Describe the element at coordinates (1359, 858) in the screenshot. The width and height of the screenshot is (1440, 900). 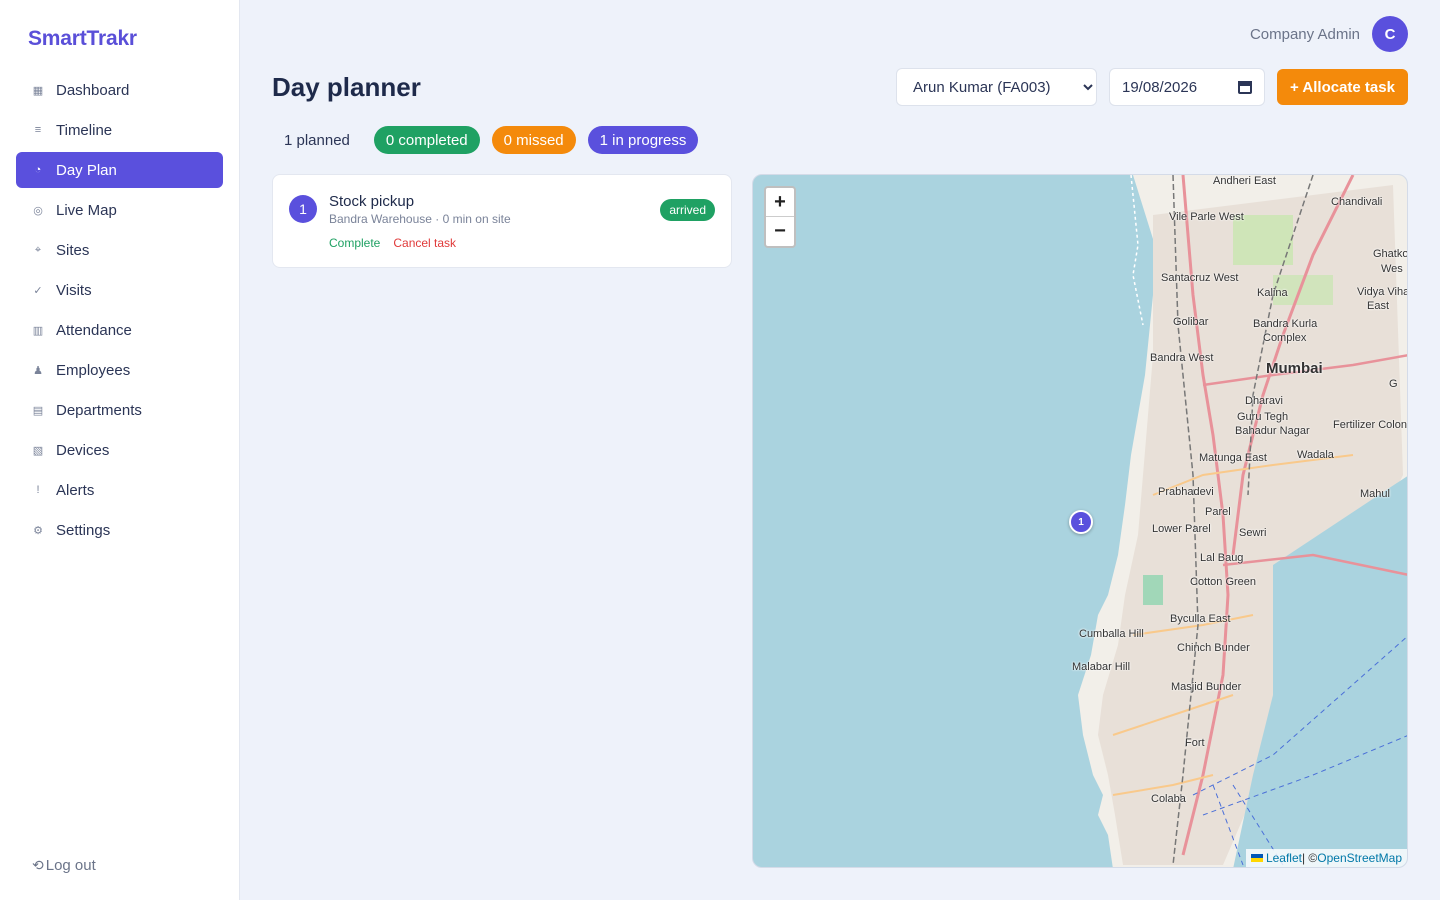
I see `openstreetmap-link: OpenStreetMap` at that location.